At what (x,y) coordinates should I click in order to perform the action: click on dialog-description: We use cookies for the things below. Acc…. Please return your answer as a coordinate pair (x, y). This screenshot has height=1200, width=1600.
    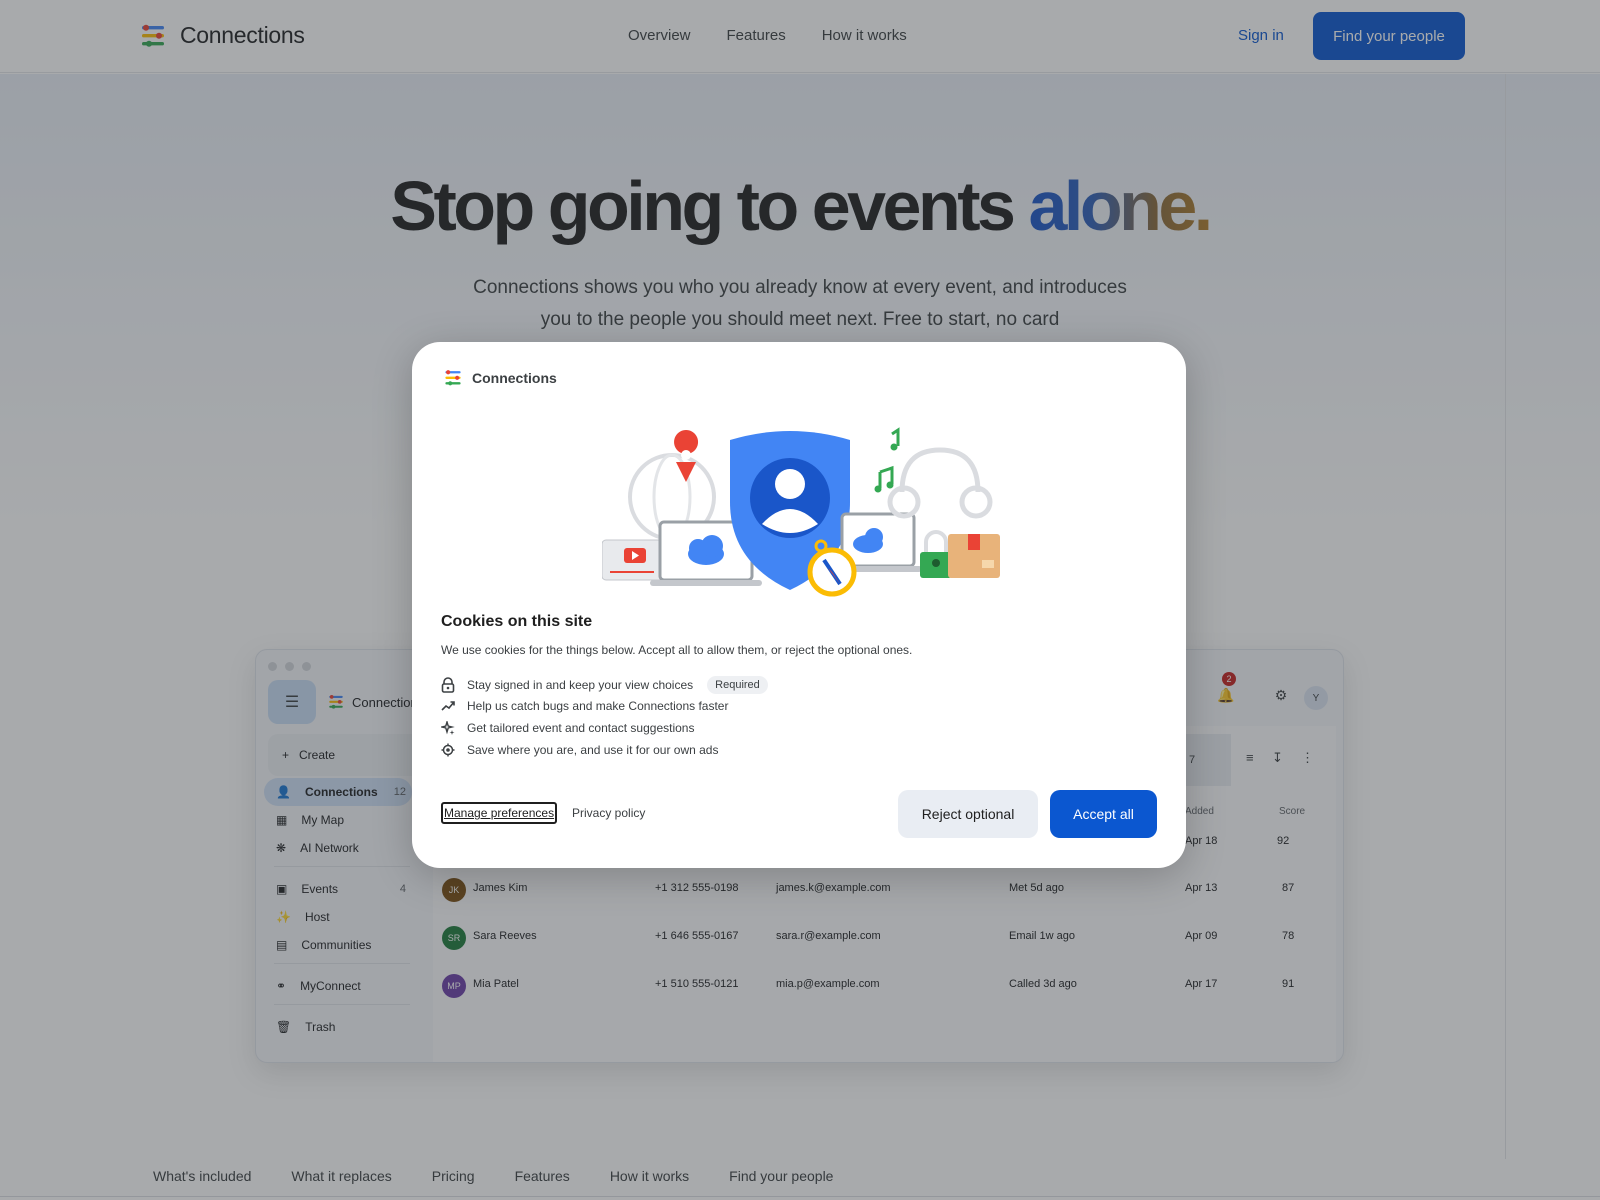
    Looking at the image, I should click on (677, 650).